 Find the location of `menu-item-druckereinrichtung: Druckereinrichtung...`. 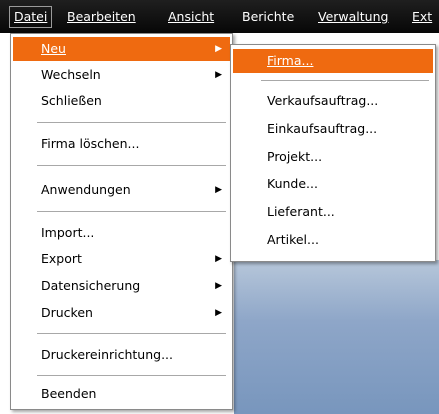

menu-item-druckereinrichtung: Druckereinrichtung... is located at coordinates (121, 355).